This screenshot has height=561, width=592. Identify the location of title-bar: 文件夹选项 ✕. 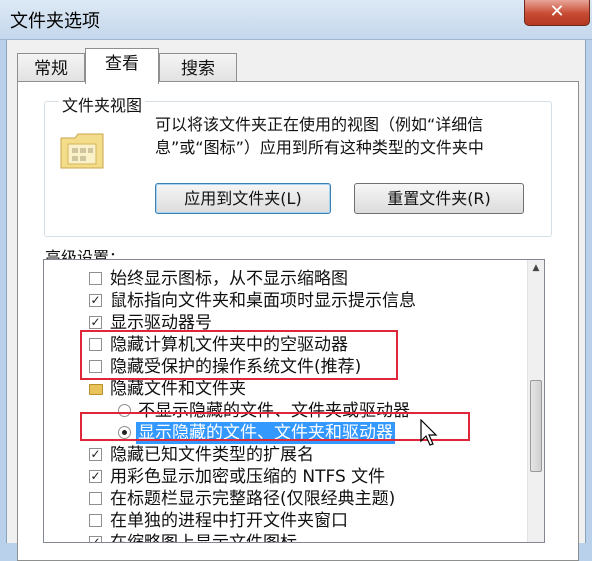
(296, 20).